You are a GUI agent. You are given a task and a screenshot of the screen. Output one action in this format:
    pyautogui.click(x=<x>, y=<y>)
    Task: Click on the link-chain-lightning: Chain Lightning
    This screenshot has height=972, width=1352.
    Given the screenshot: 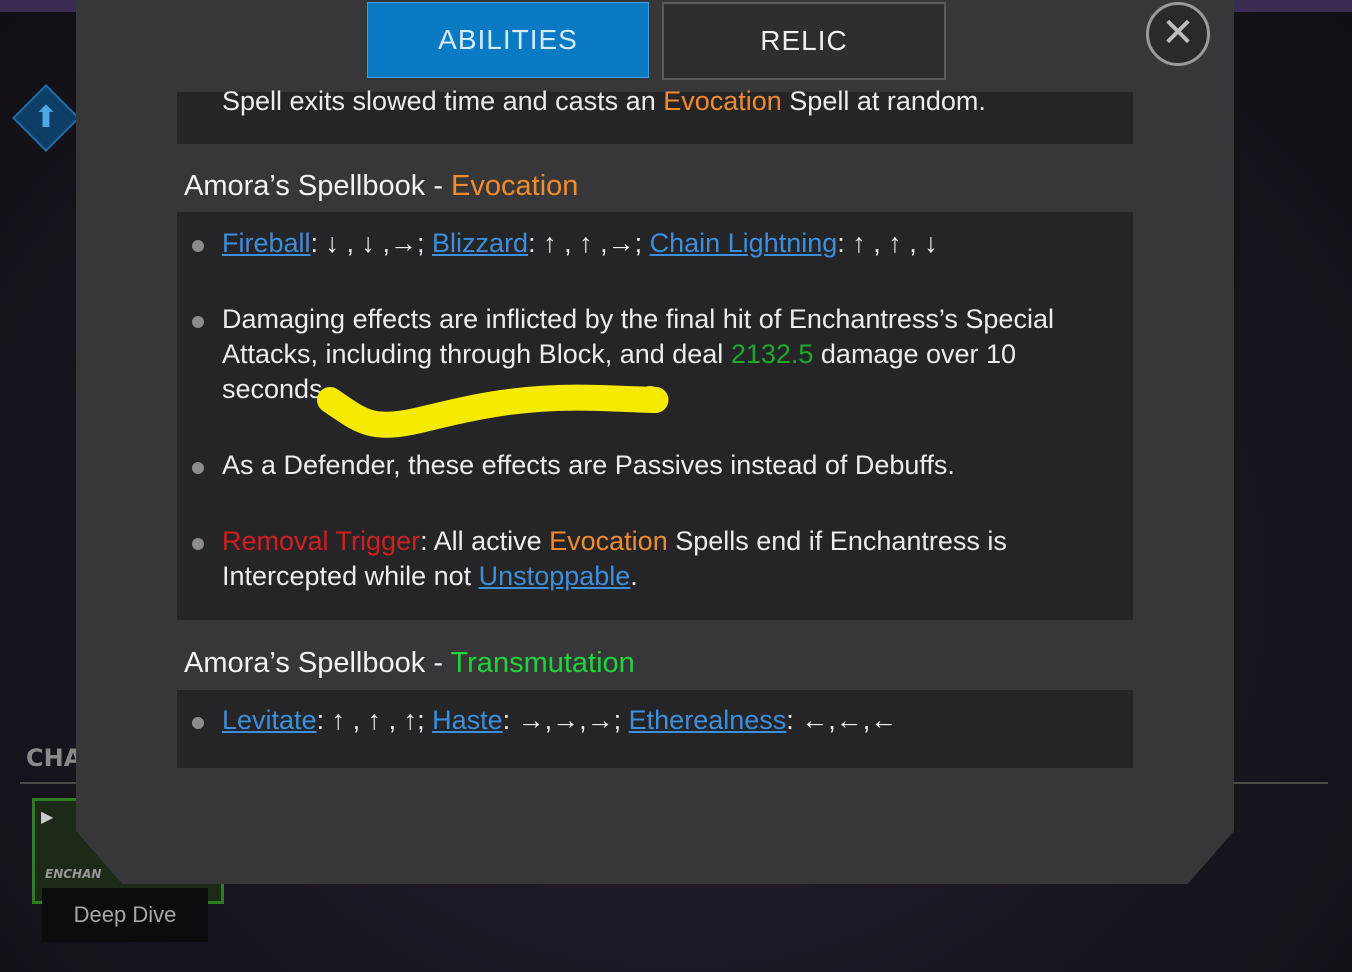 What is the action you would take?
    pyautogui.click(x=744, y=243)
    